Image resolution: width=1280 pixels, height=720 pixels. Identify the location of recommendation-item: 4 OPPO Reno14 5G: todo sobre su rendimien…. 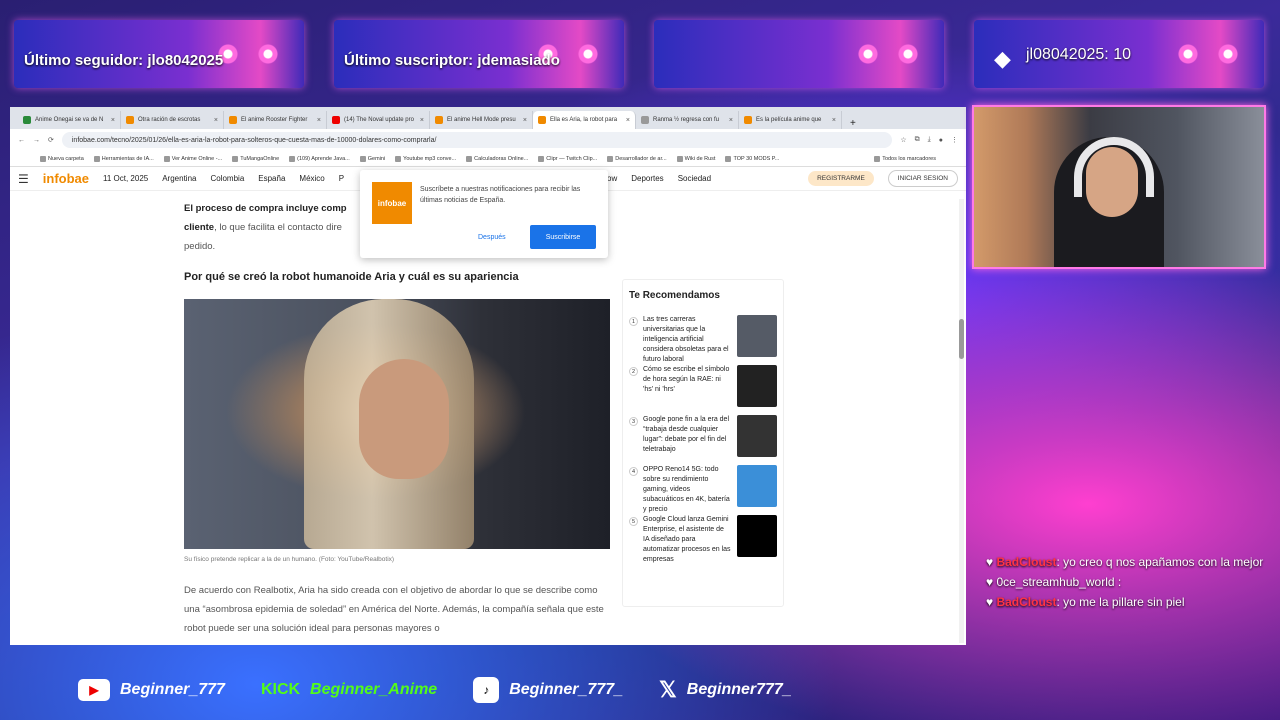
(703, 489).